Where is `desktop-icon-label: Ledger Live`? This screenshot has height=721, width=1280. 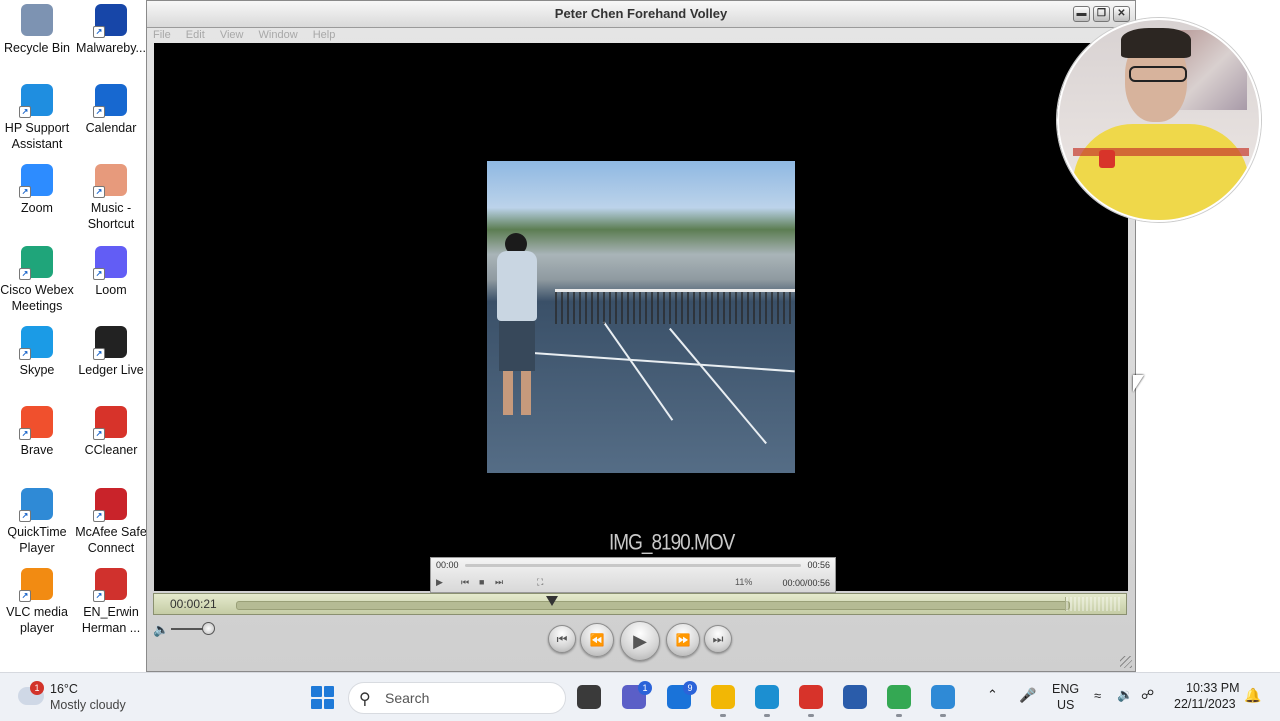
desktop-icon-label: Ledger Live is located at coordinates (111, 370).